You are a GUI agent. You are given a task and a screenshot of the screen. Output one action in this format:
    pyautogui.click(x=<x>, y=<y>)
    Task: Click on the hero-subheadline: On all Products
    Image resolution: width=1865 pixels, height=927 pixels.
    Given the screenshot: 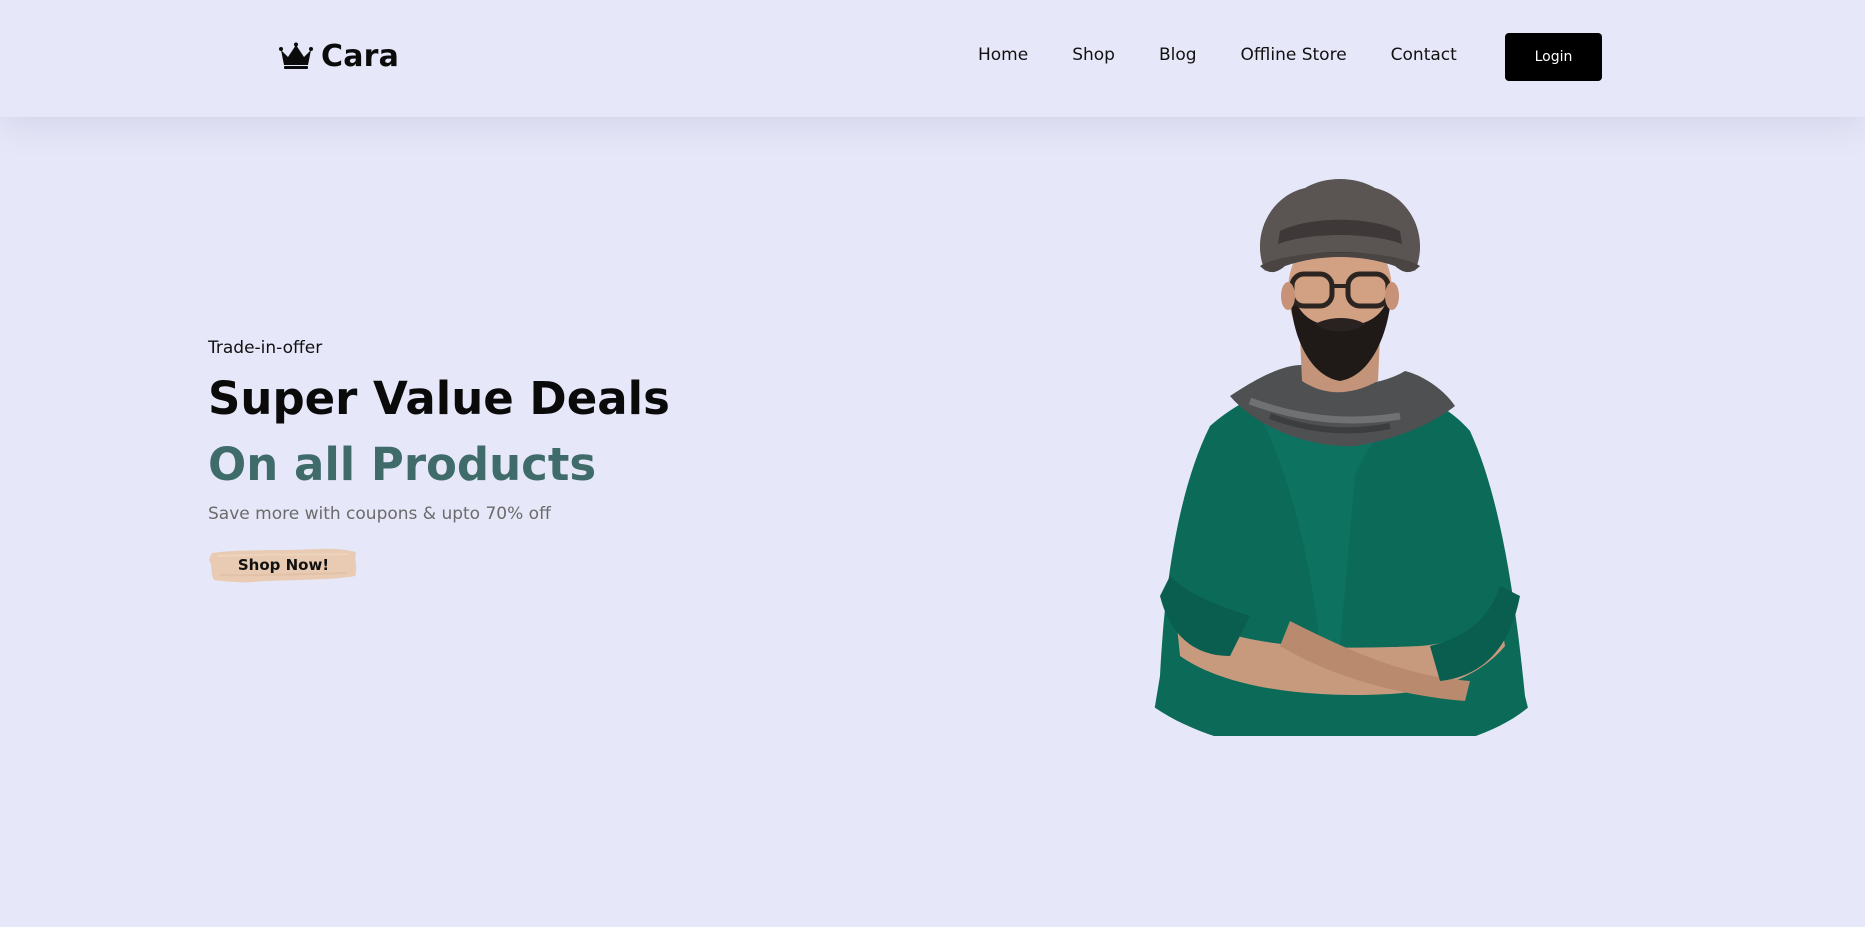 What is the action you would take?
    pyautogui.click(x=402, y=464)
    